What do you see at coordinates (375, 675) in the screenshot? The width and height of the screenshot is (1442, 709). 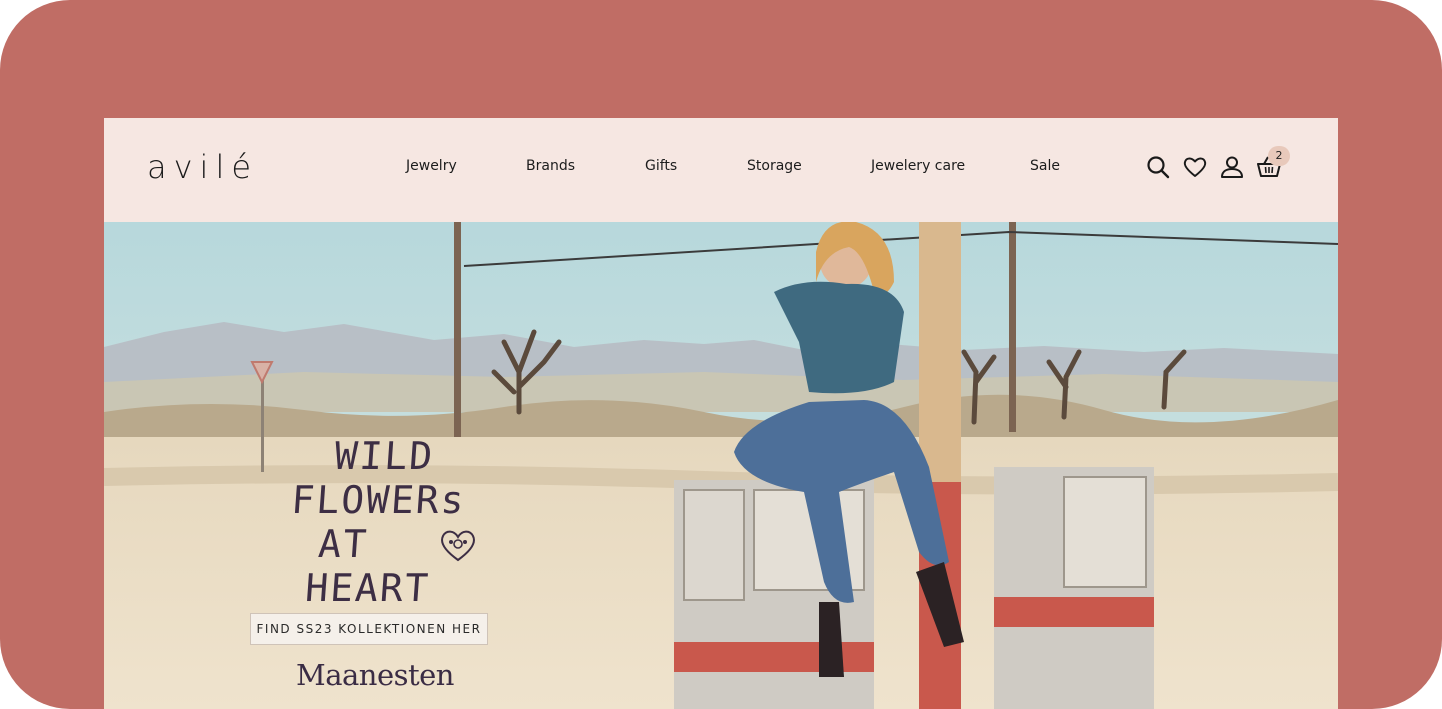 I see `brand-name: Maanesten` at bounding box center [375, 675].